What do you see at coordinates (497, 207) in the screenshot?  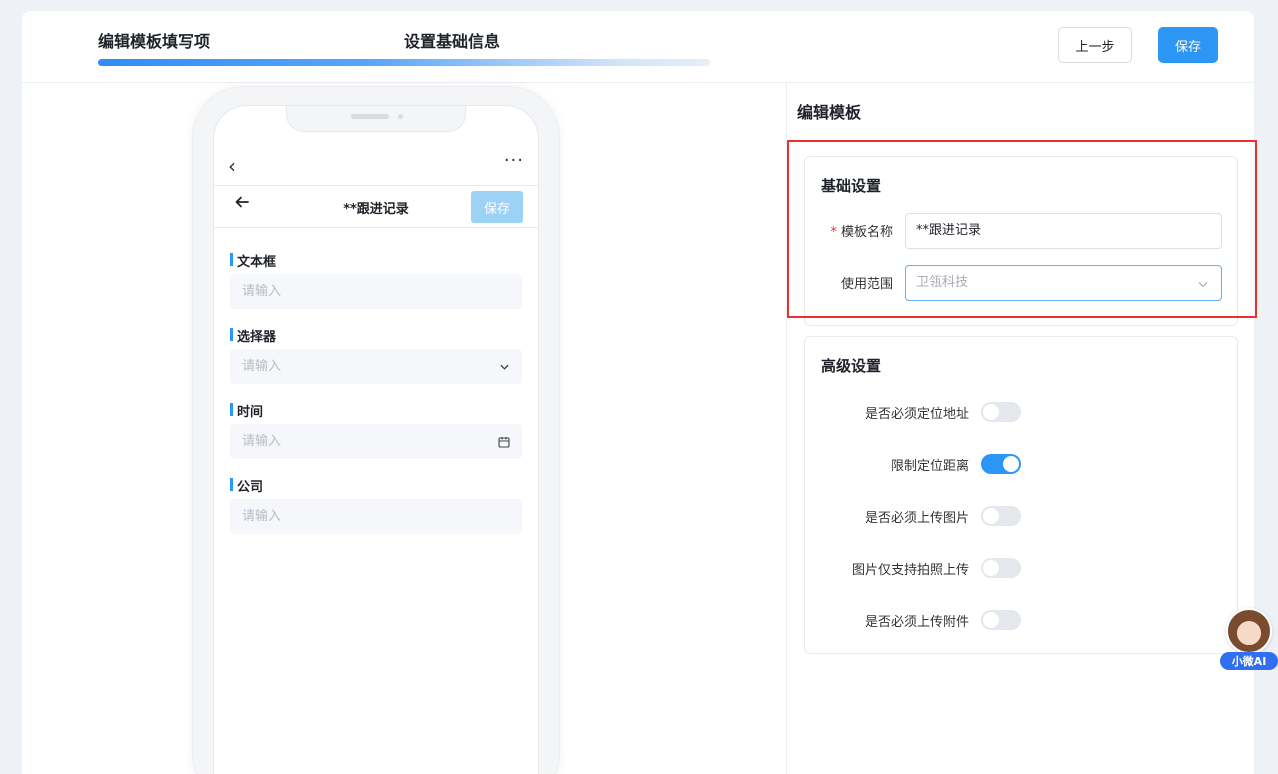 I see `phone-save-button: 保存` at bounding box center [497, 207].